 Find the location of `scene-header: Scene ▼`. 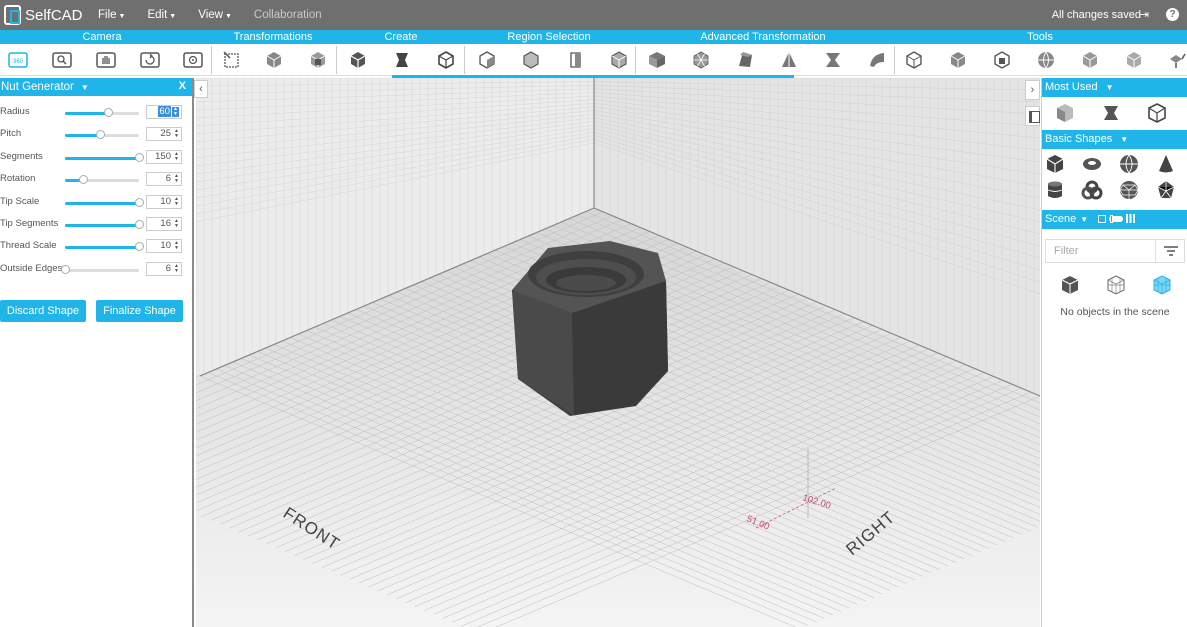

scene-header: Scene ▼ is located at coordinates (1114, 219).